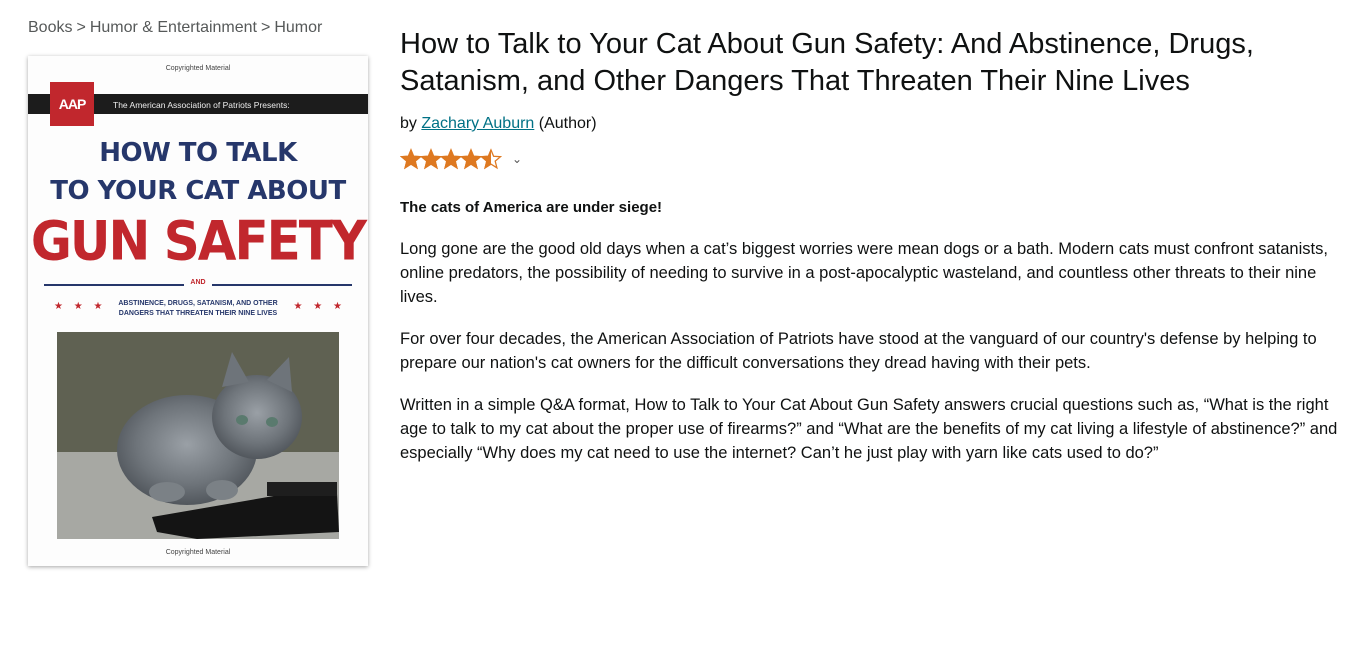 This screenshot has height=651, width=1348. Describe the element at coordinates (319, 306) in the screenshot. I see `cover-stars-right: ★ ★ ★` at that location.